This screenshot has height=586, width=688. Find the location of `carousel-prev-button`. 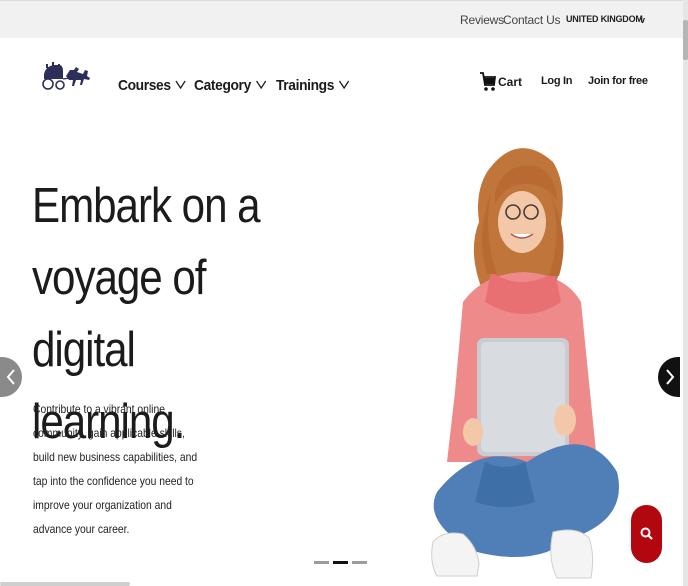

carousel-prev-button is located at coordinates (11, 377).